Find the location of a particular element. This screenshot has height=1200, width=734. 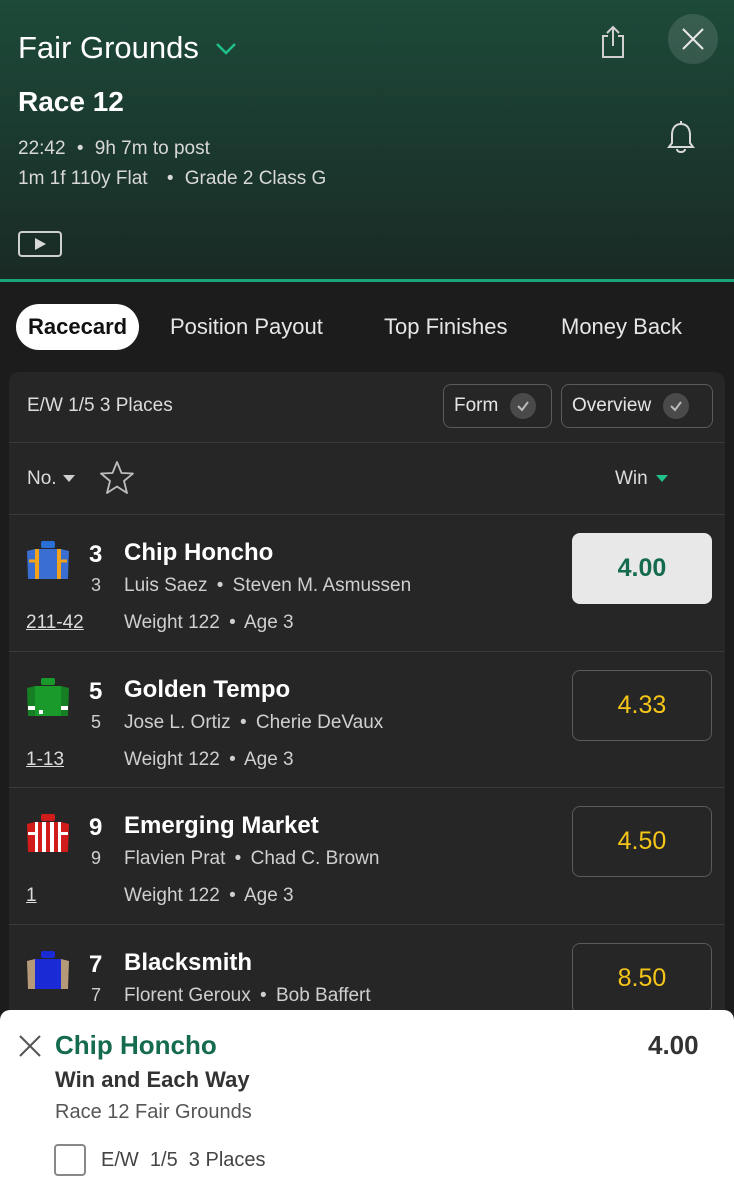

trainer-name: Steven M. Asmussen is located at coordinates (322, 585).